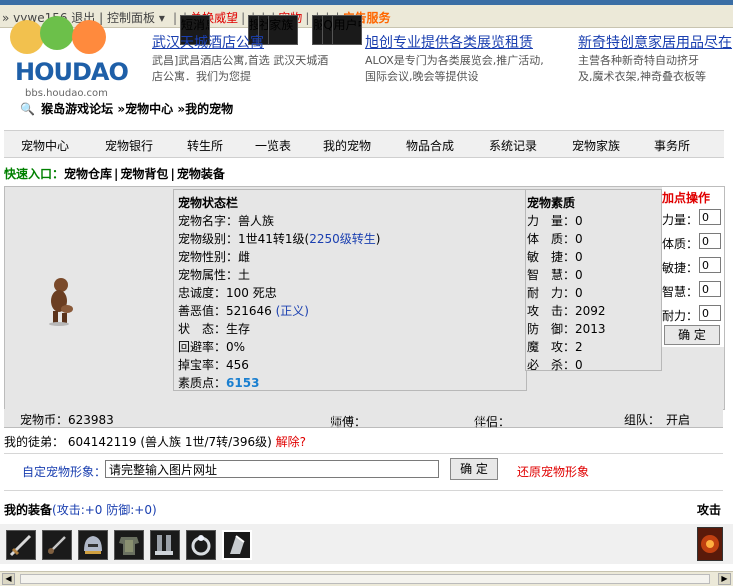  I want to click on top-menu-item: 用户中心, so click(347, 30).